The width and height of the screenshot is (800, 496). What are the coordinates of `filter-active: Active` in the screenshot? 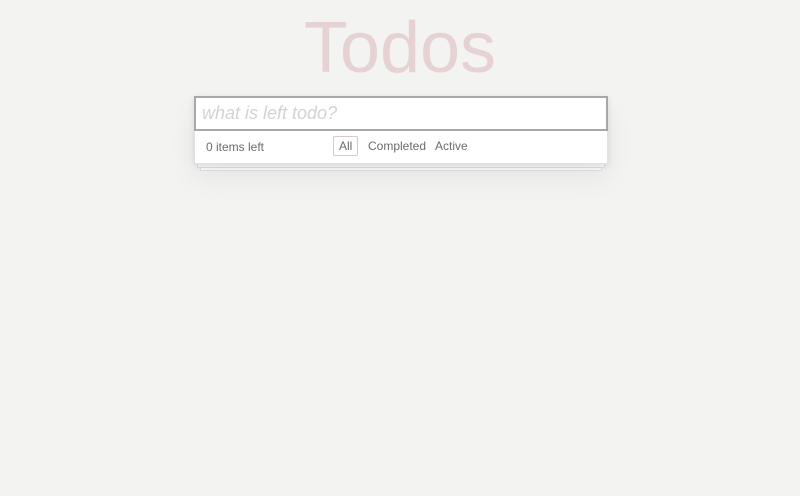 It's located at (451, 146).